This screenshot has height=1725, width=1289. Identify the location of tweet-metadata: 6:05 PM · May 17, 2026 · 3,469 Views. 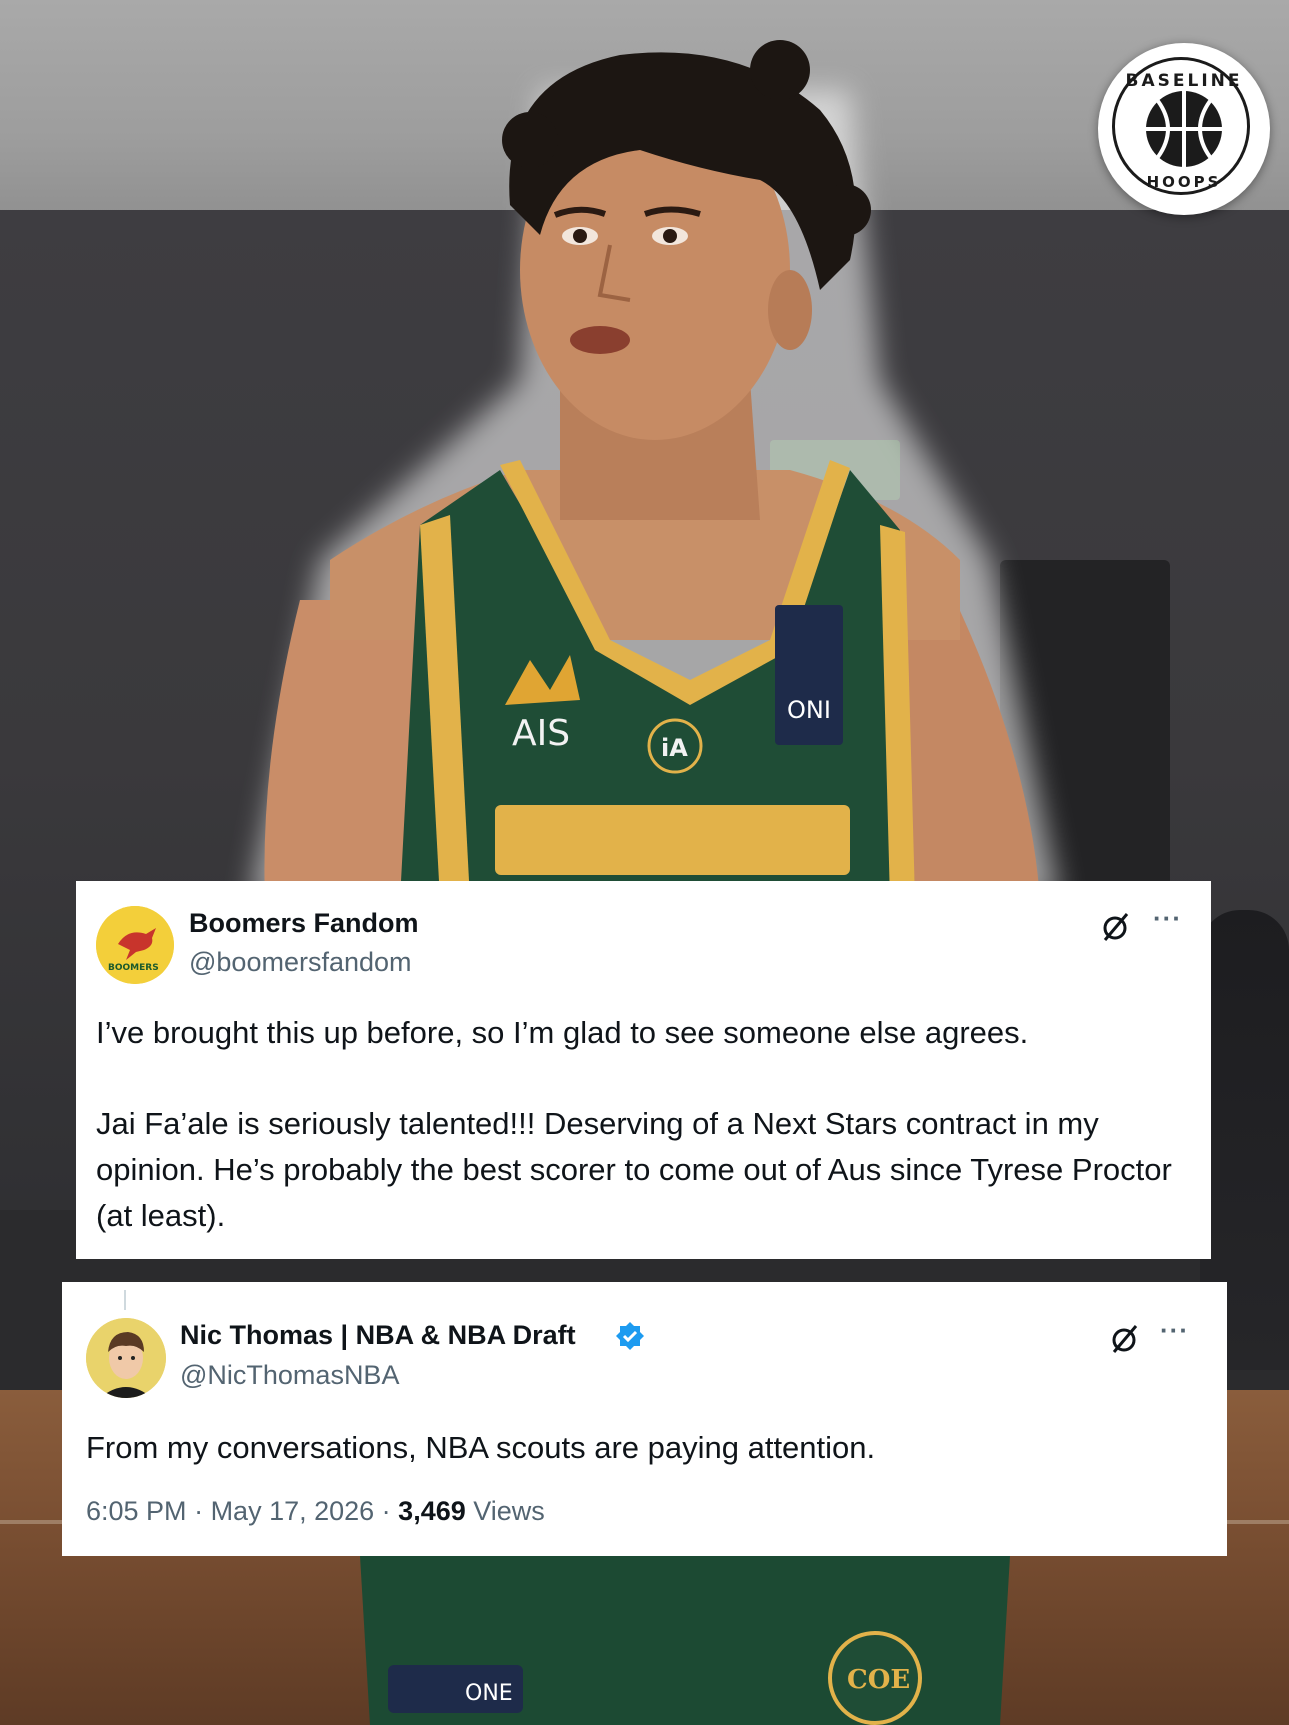
(315, 1511).